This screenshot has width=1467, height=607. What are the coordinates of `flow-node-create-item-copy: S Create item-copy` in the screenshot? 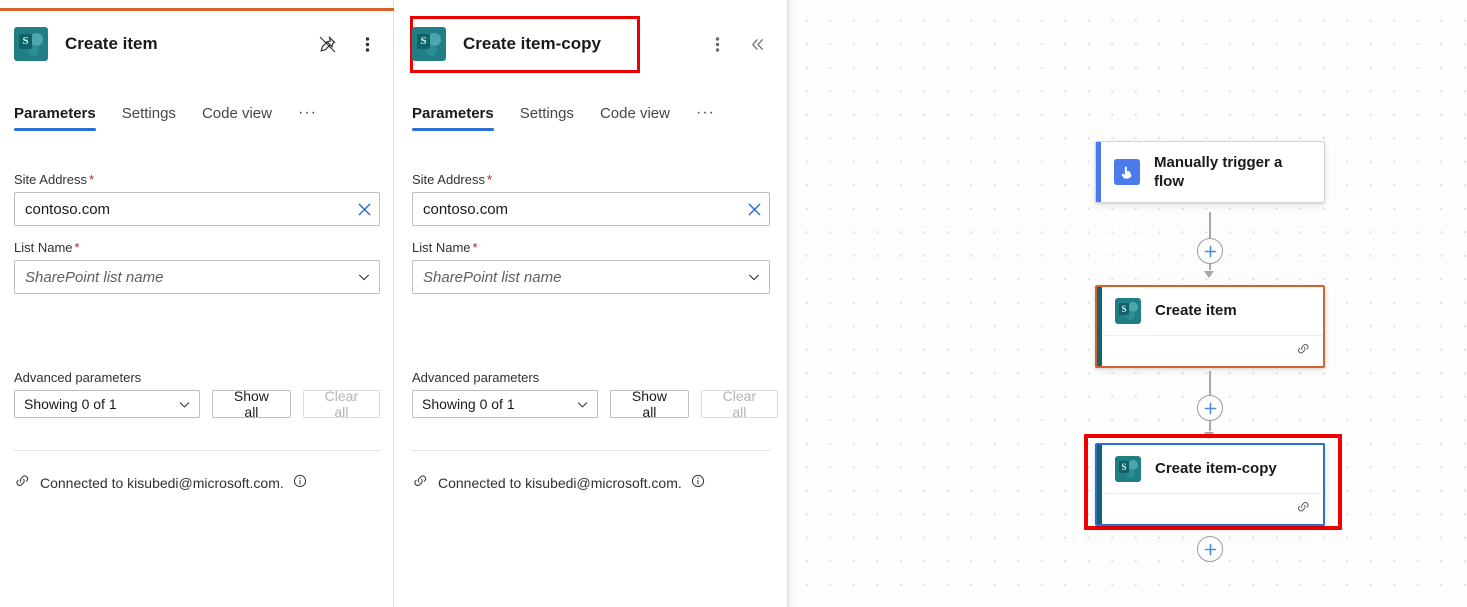 It's located at (1210, 484).